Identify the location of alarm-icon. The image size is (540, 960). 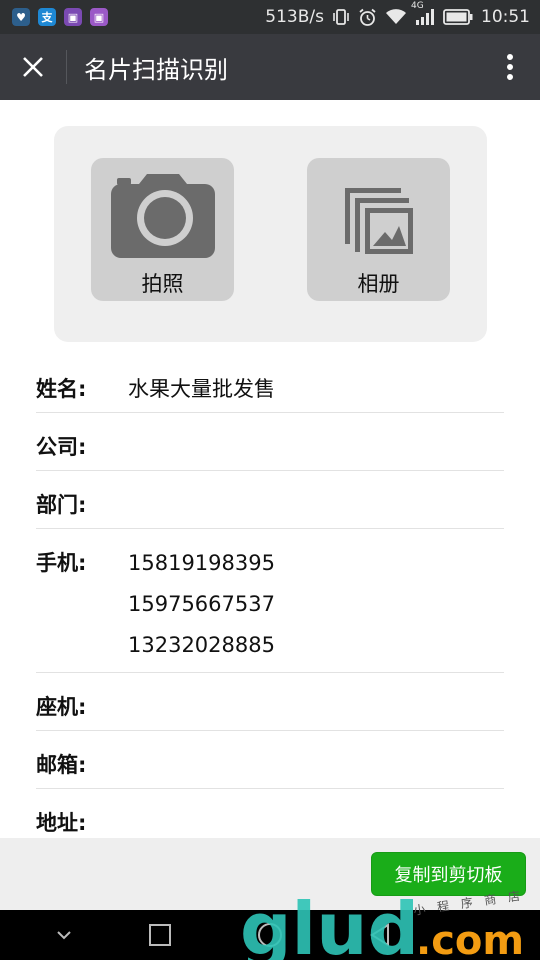
(367, 17).